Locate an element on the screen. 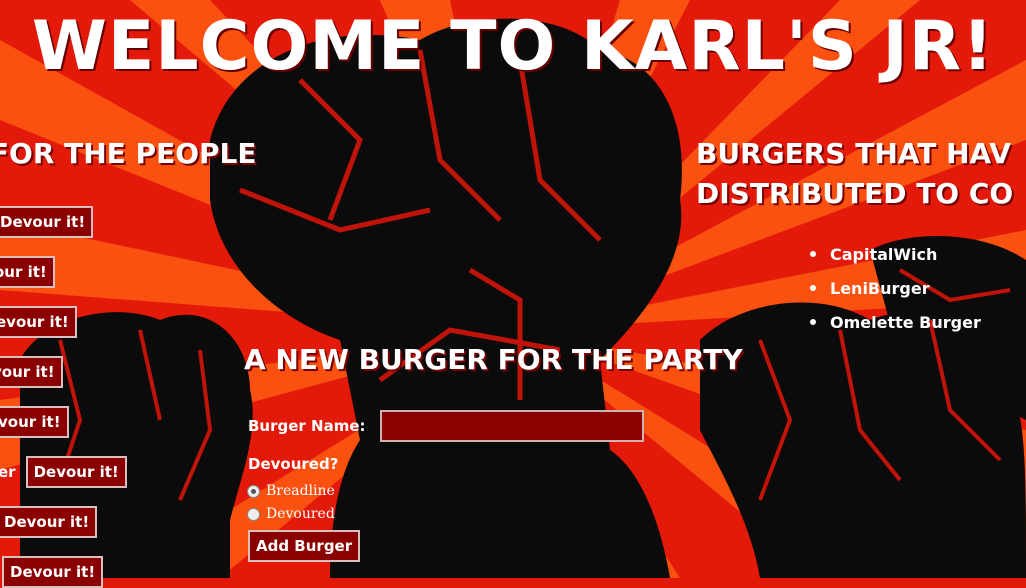 This screenshot has height=588, width=1026. devoured-burger-name: CapitalWich is located at coordinates (884, 254).